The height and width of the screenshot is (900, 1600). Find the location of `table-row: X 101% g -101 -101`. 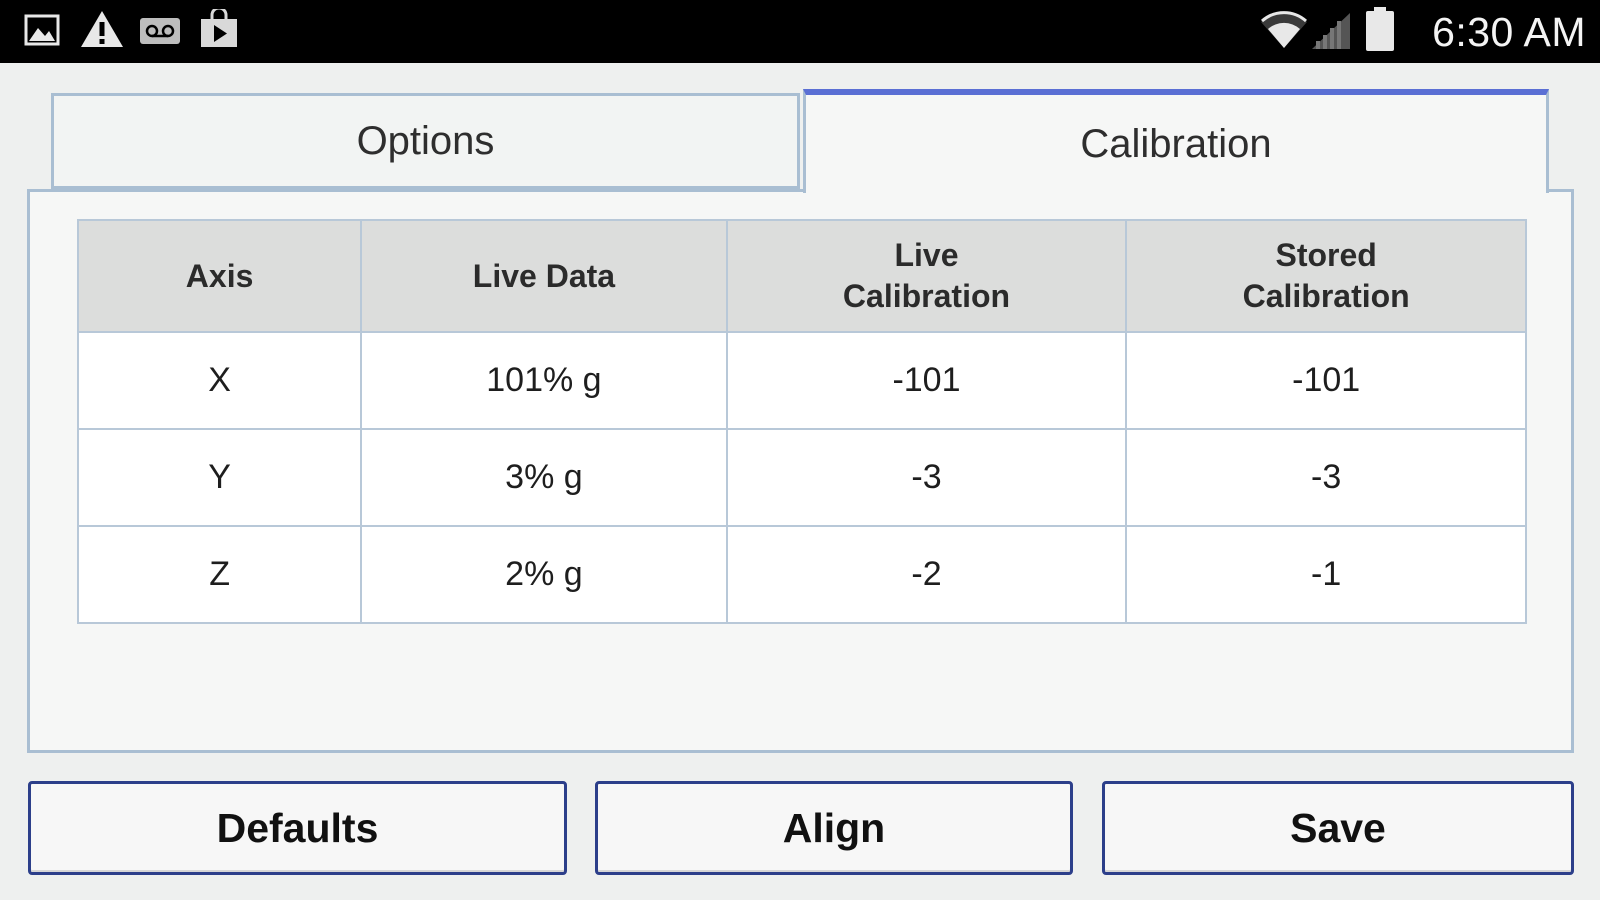

table-row: X 101% g -101 -101 is located at coordinates (801, 380).